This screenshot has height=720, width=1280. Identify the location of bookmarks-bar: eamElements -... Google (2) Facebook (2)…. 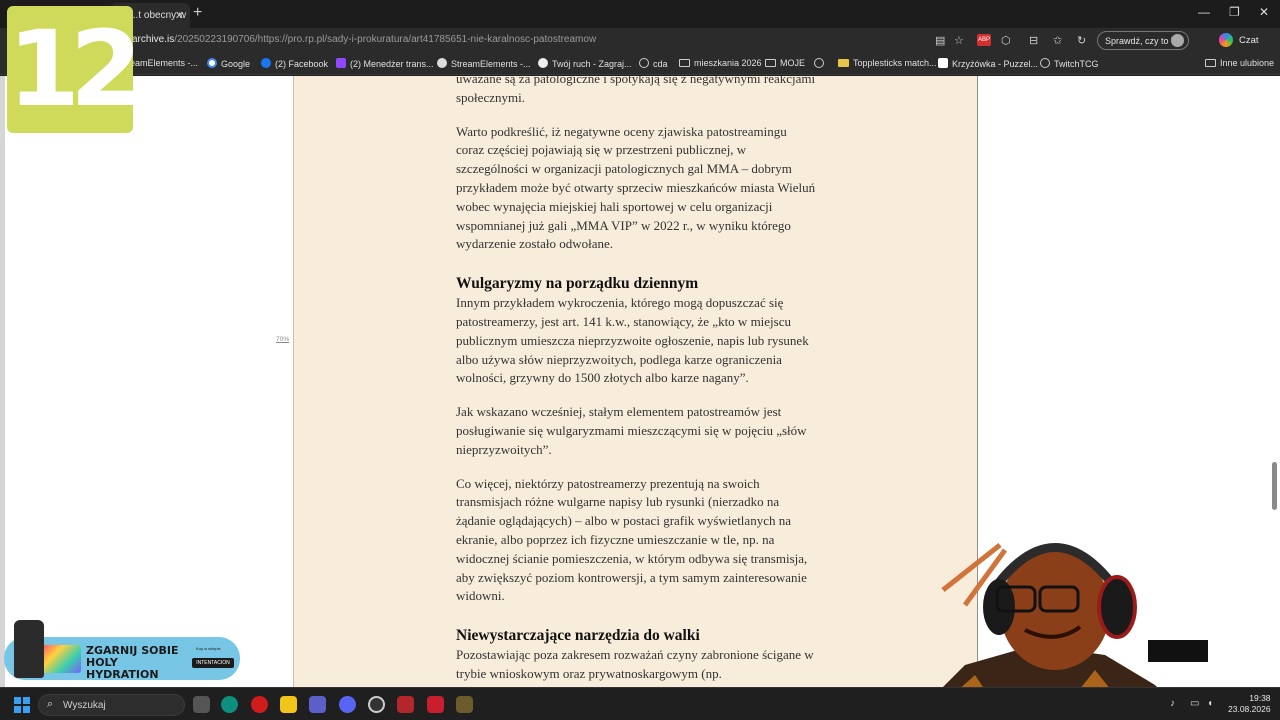
(640, 64).